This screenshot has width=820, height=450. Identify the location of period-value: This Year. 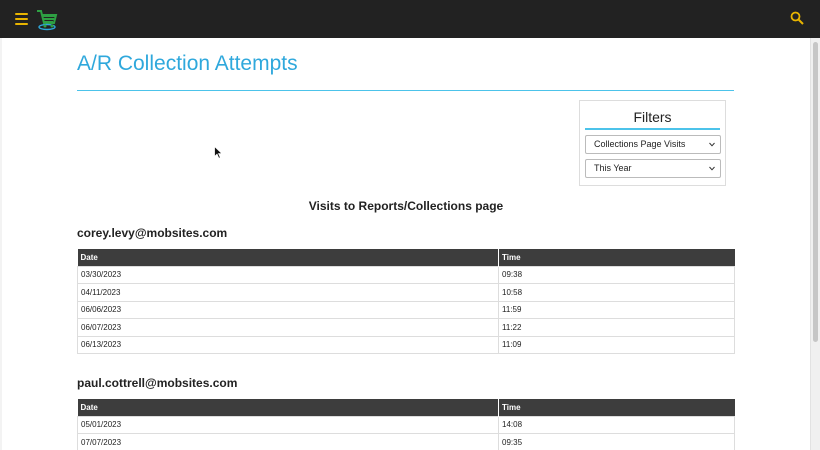
(613, 168).